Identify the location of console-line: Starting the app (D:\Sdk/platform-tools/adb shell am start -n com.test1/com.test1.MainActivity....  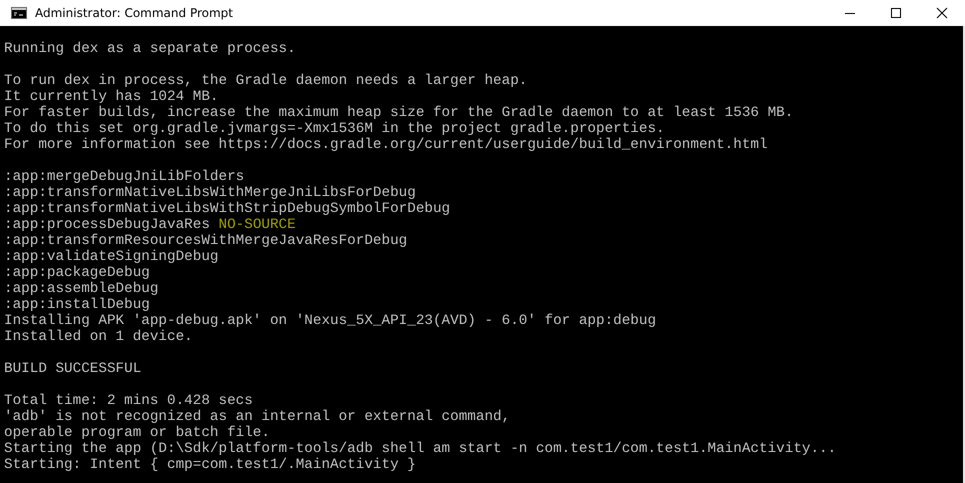
(420, 449).